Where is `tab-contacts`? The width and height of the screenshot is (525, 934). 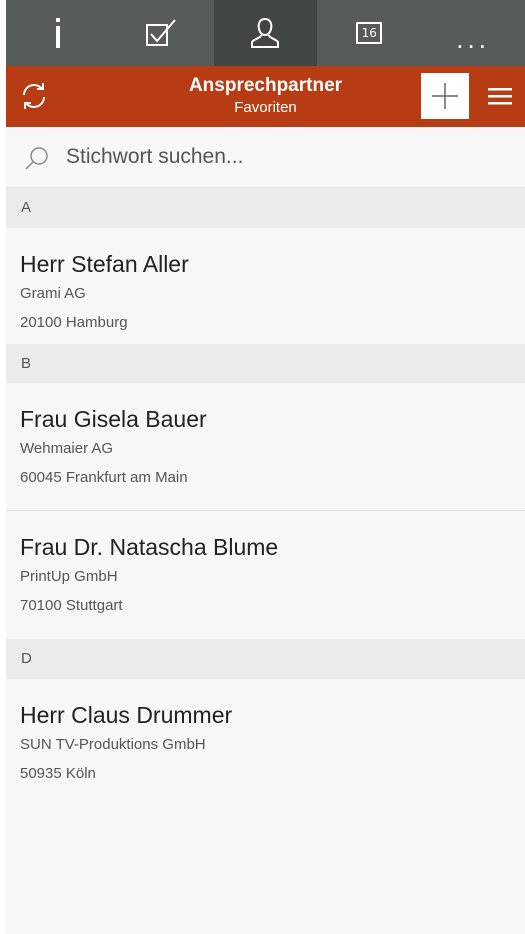 tab-contacts is located at coordinates (265, 33).